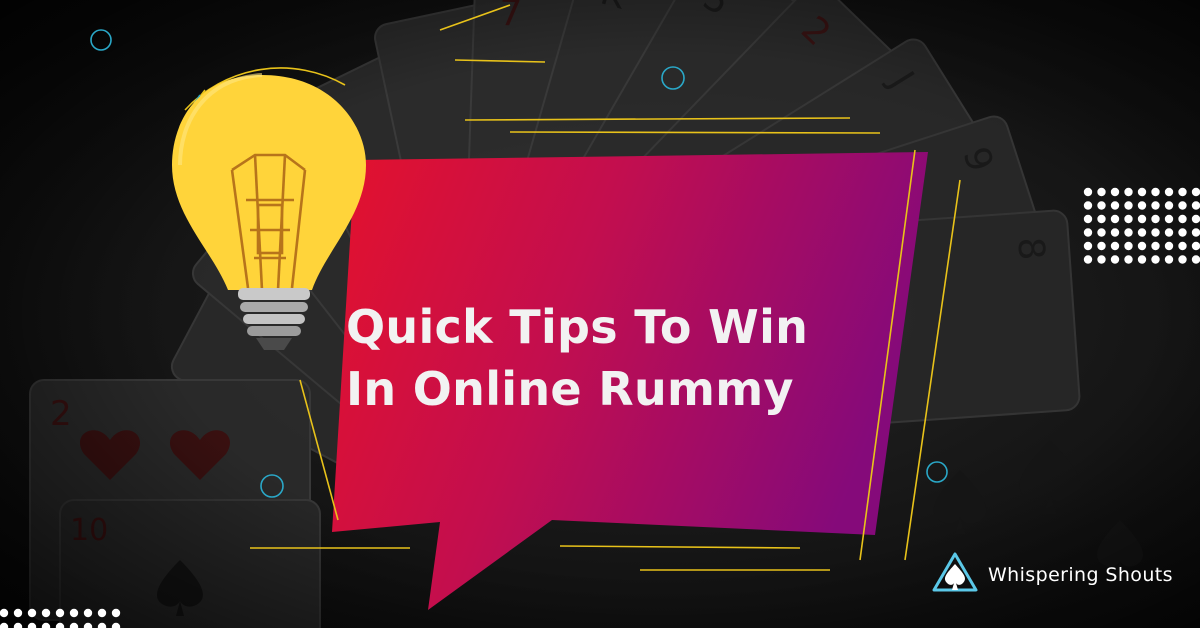 The height and width of the screenshot is (628, 1200). I want to click on headline-line-1: Quick Tips To Win, so click(577, 327).